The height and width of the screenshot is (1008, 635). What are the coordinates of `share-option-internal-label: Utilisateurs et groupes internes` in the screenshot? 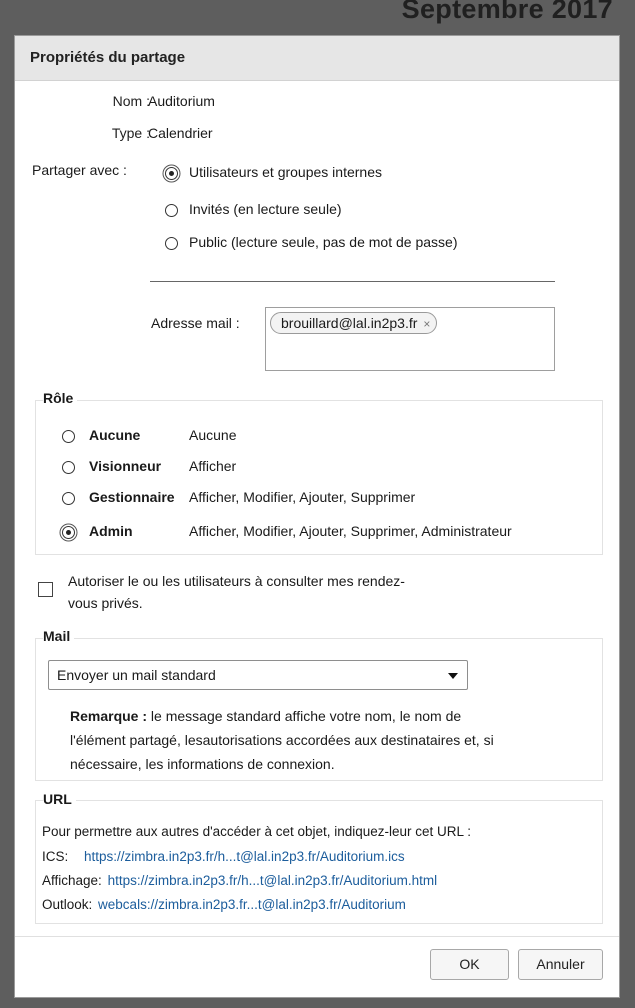 It's located at (285, 172).